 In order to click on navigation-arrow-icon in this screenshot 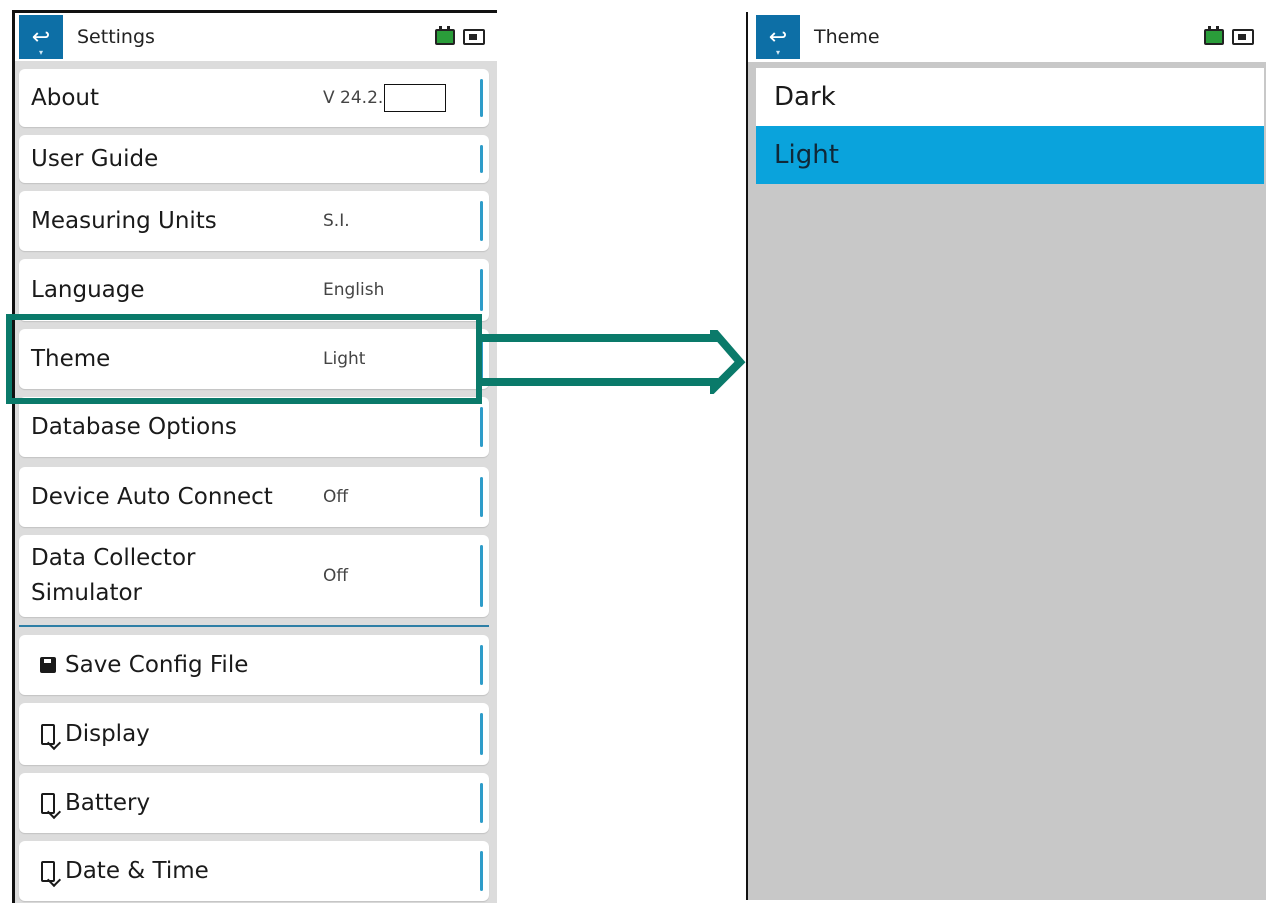, I will do `click(614, 362)`.